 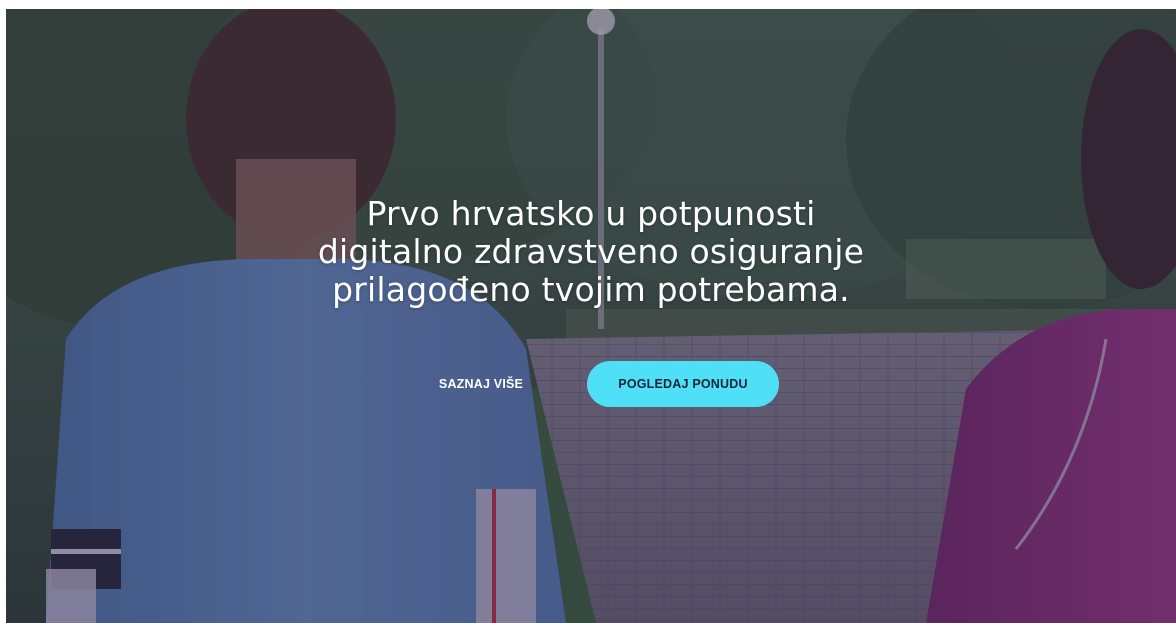 What do you see at coordinates (683, 384) in the screenshot?
I see `view-offer-button: POGLEDAJ PONUDU` at bounding box center [683, 384].